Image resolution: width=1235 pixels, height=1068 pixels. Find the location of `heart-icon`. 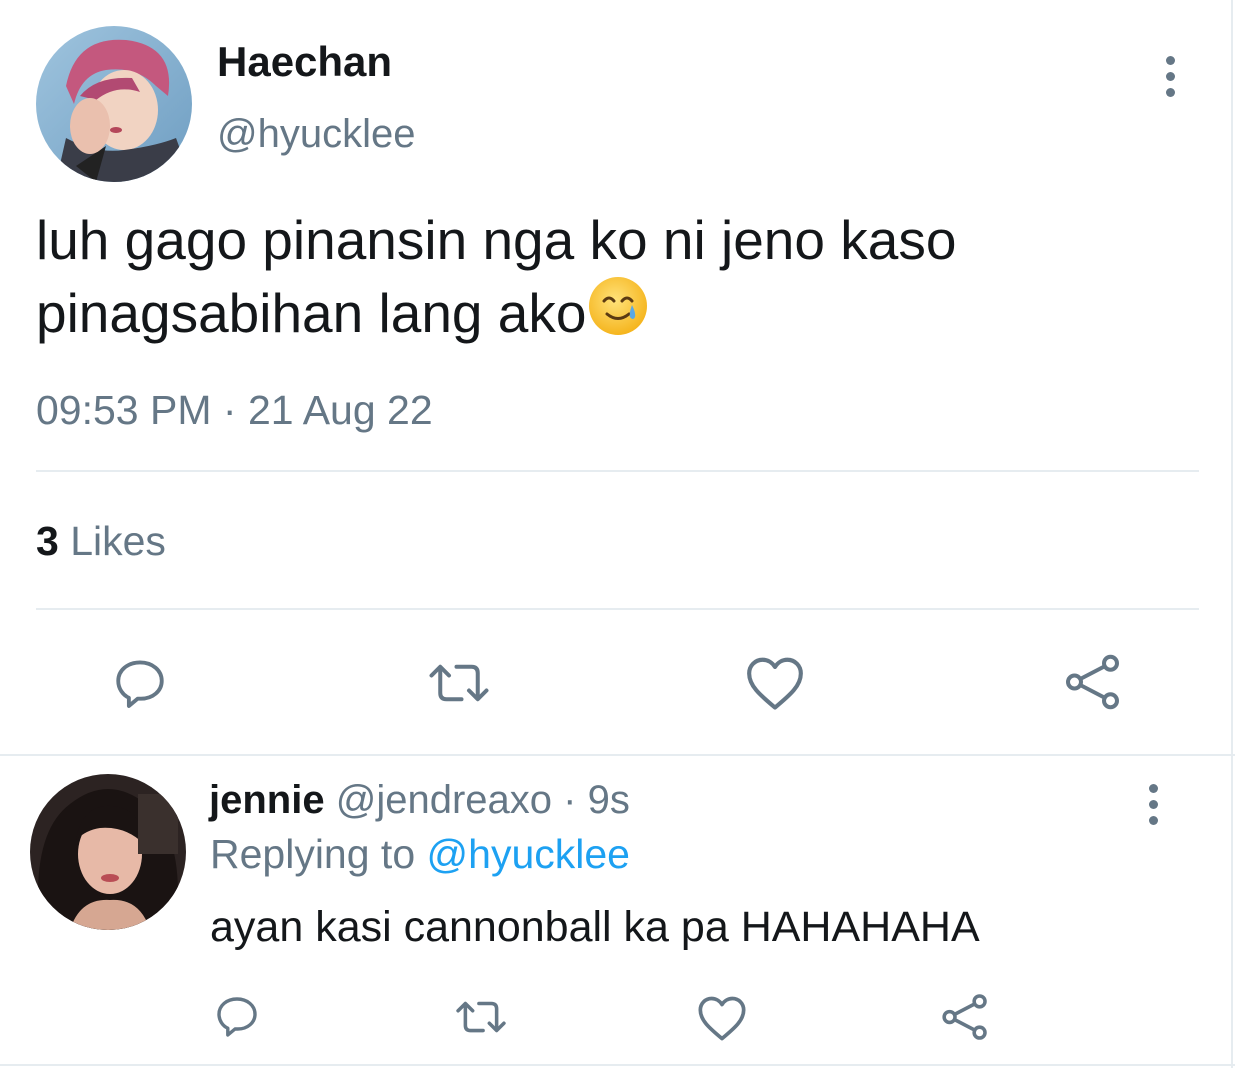

heart-icon is located at coordinates (775, 683).